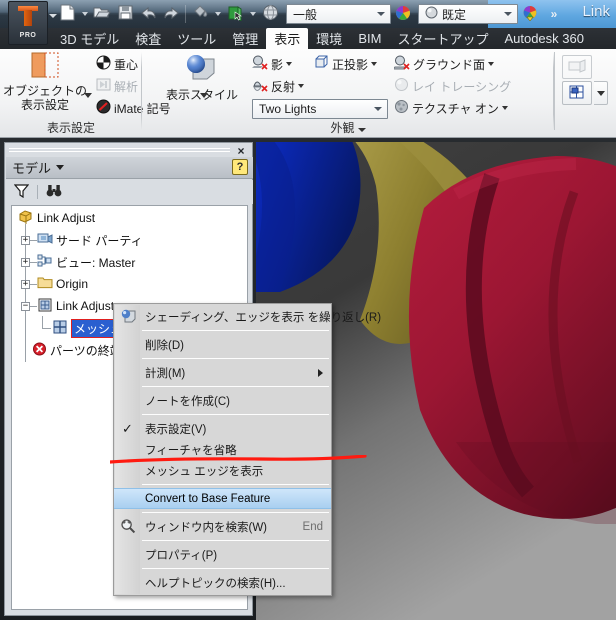 The height and width of the screenshot is (620, 616). Describe the element at coordinates (21, 192) in the screenshot. I see `filter-funnel-icon` at that location.